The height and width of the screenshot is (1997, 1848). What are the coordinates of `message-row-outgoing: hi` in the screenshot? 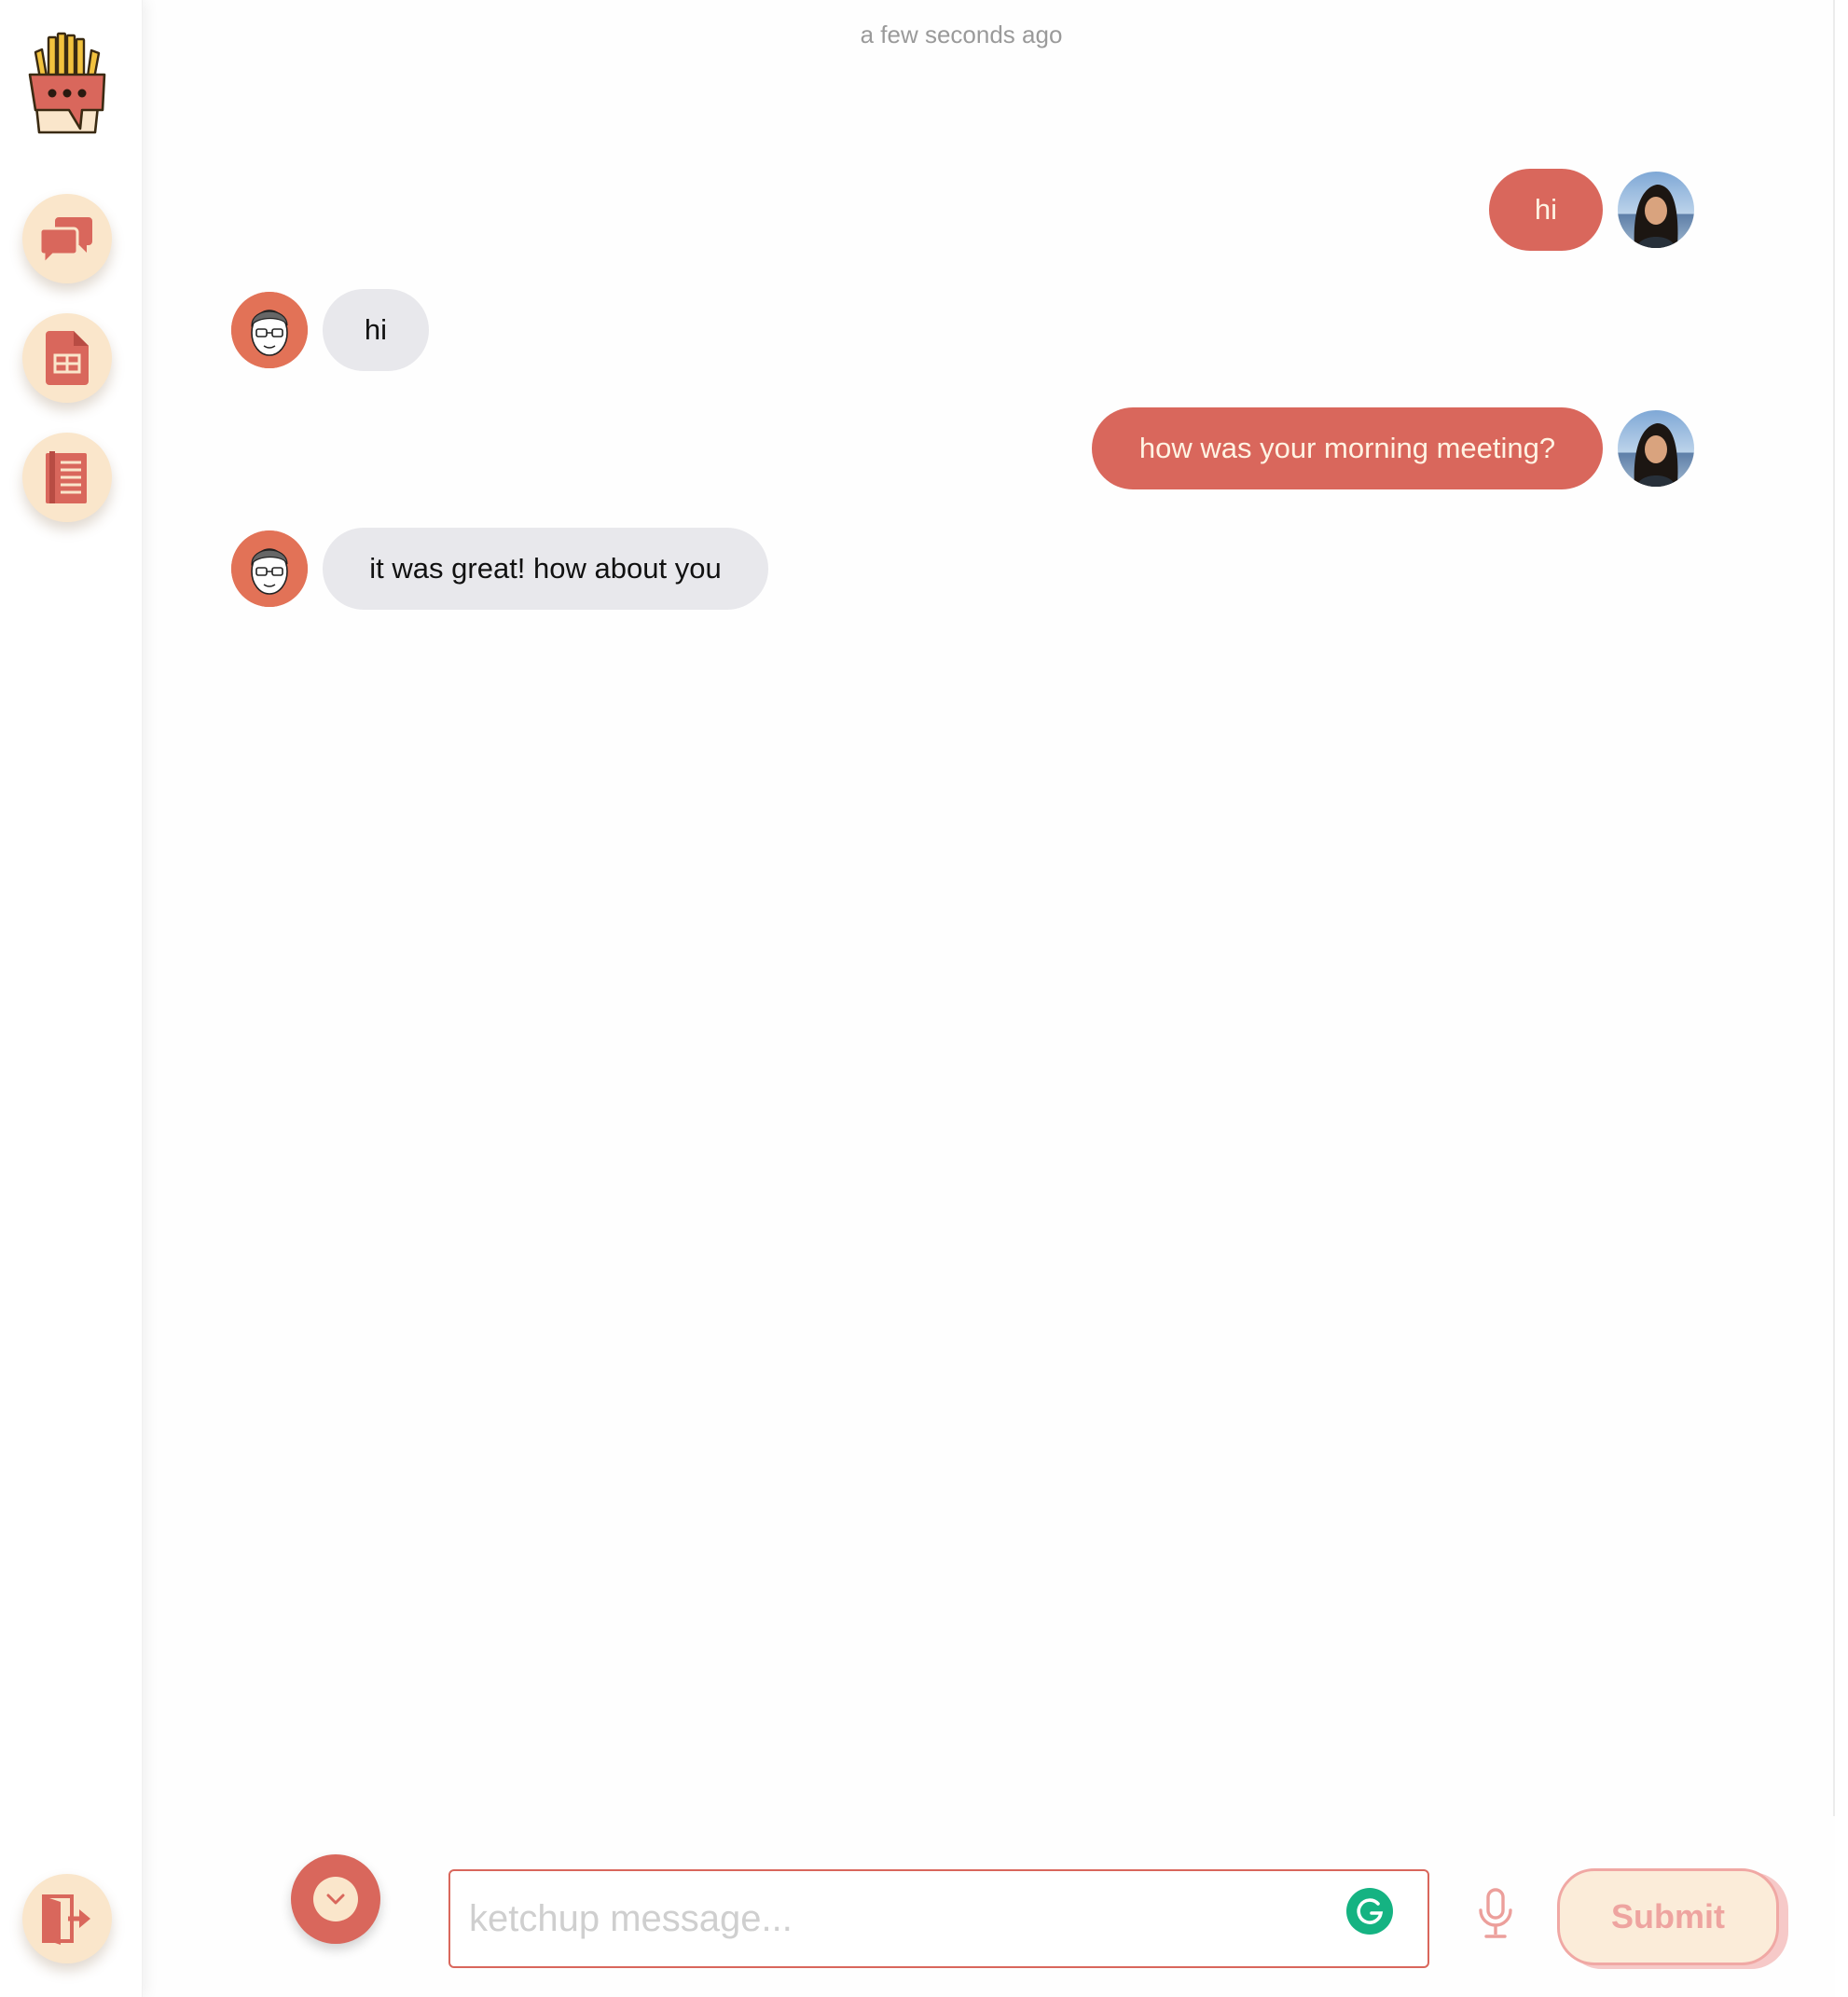 It's located at (1591, 210).